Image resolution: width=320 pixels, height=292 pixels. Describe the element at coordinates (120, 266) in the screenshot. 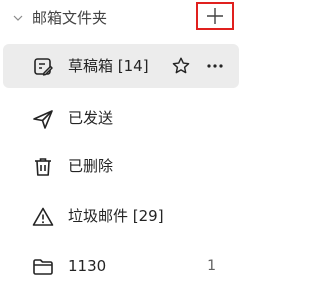

I see `folder-item-1130: 1130 1` at that location.